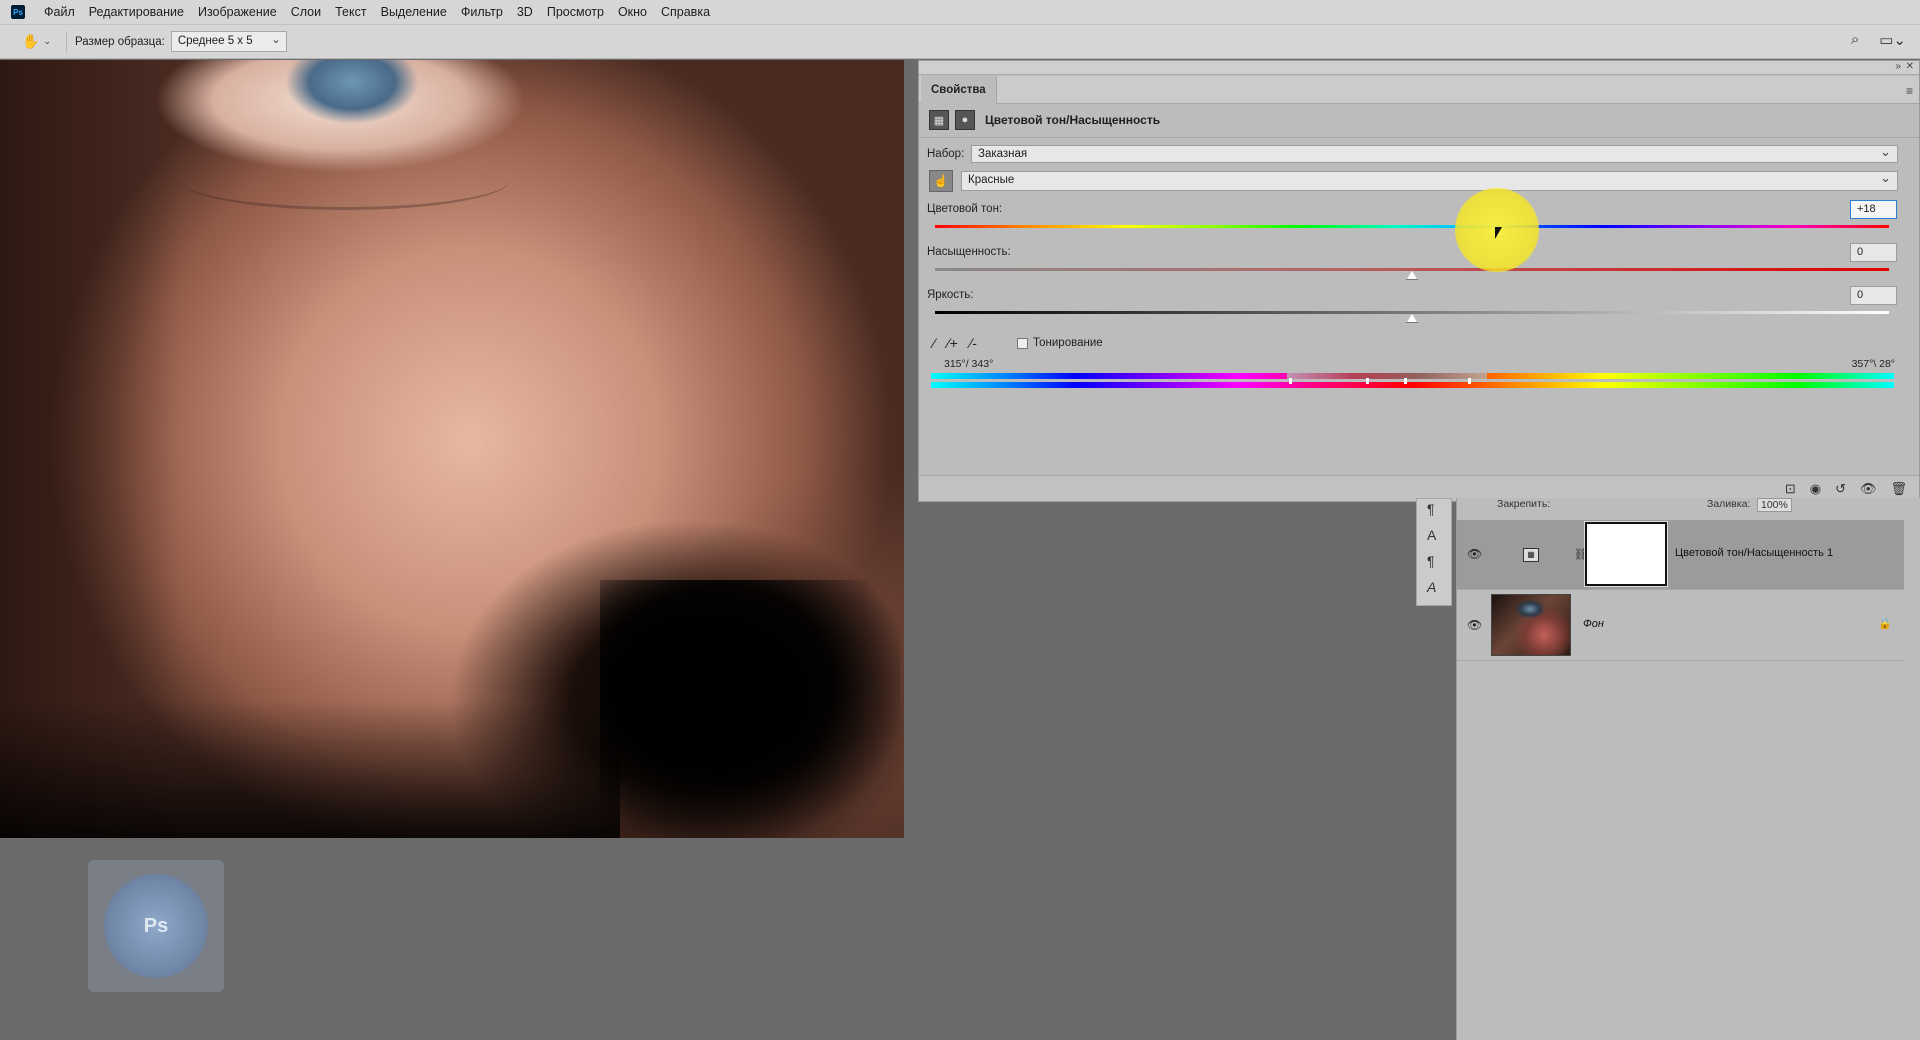 The width and height of the screenshot is (1920, 1040). Describe the element at coordinates (1022, 343) in the screenshot. I see `colorize-checkbox` at that location.